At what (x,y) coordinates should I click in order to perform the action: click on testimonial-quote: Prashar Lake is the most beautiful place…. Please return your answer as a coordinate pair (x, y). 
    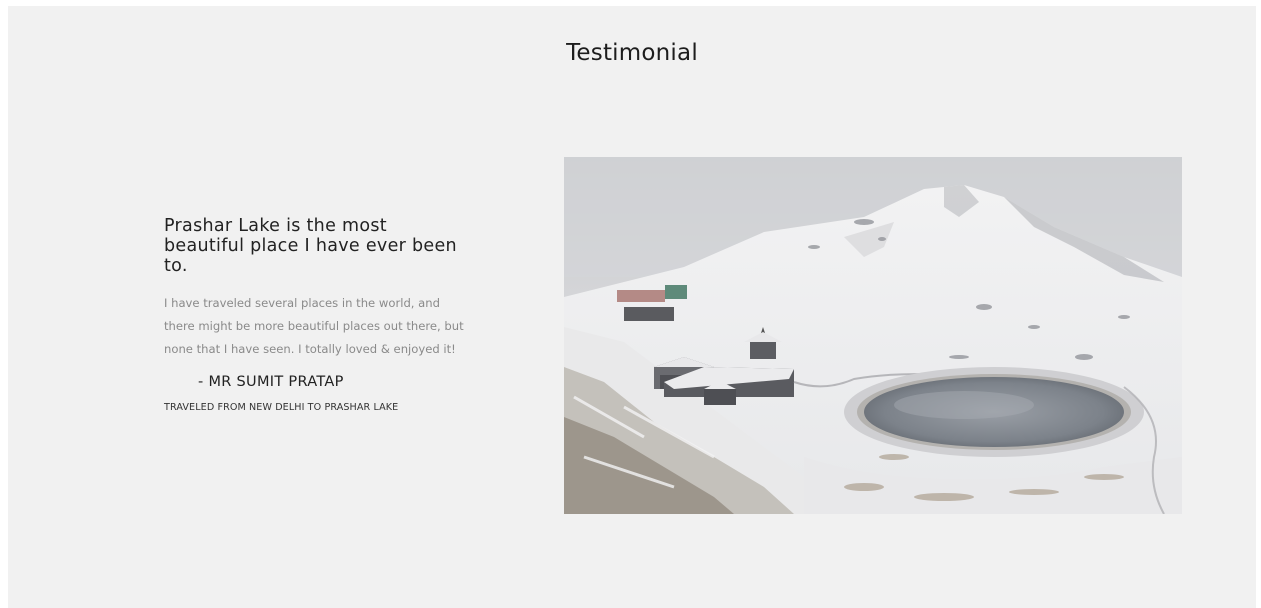
    Looking at the image, I should click on (314, 314).